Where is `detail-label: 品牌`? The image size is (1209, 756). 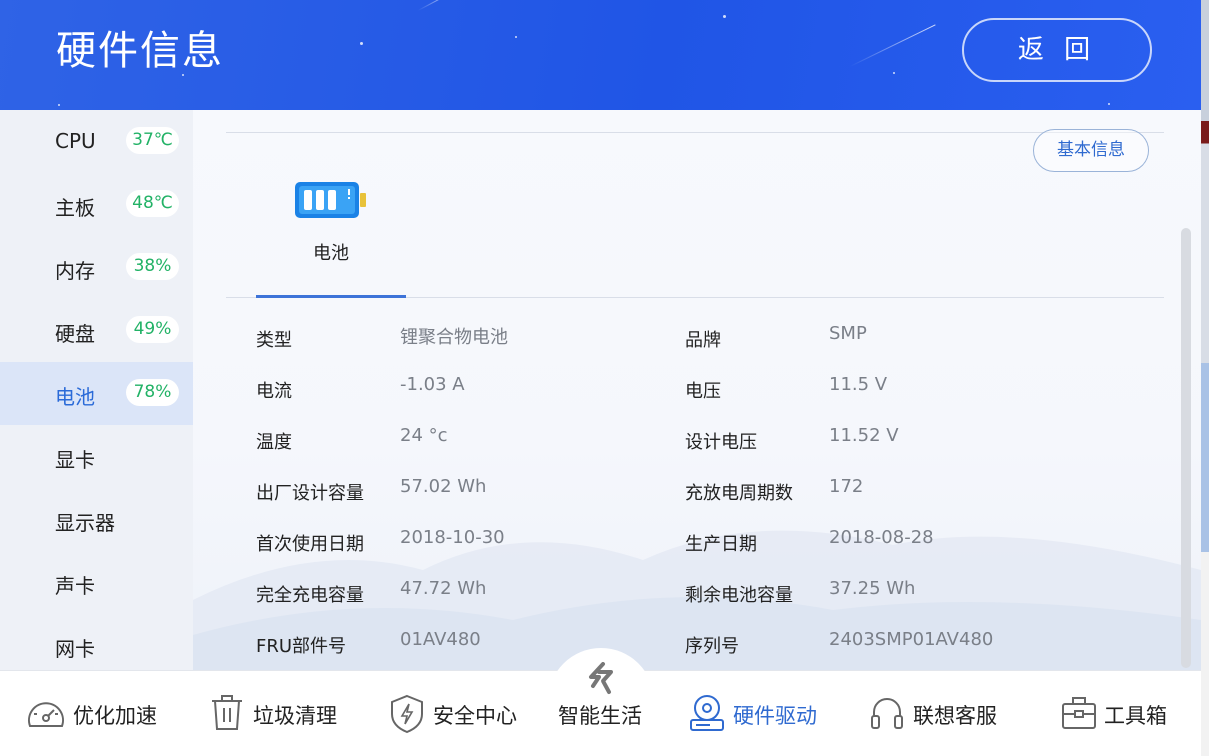
detail-label: 品牌 is located at coordinates (703, 340).